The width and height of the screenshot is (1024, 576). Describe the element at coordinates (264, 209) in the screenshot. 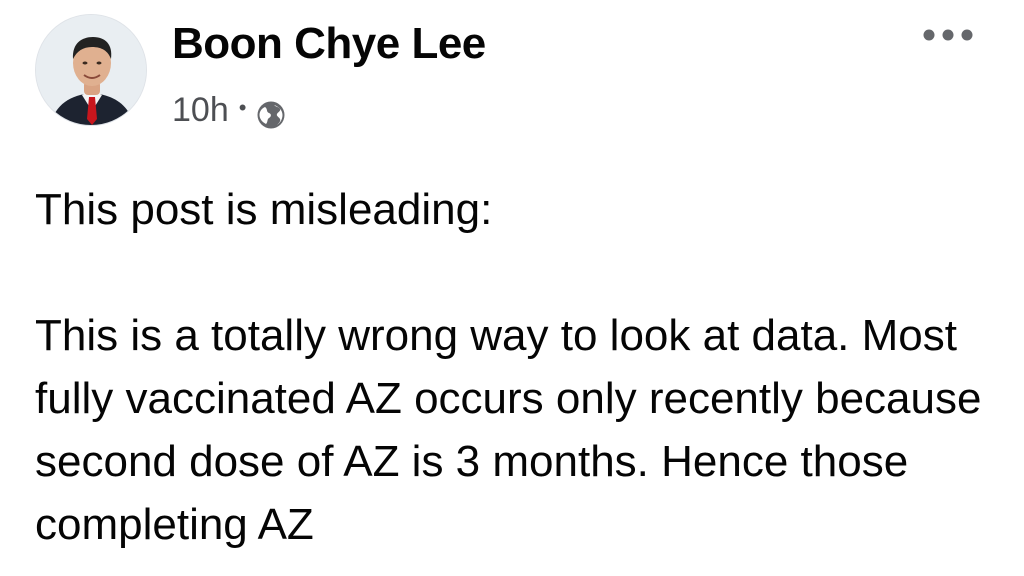

I see `post-paragraph-1: This post is misleading:` at that location.